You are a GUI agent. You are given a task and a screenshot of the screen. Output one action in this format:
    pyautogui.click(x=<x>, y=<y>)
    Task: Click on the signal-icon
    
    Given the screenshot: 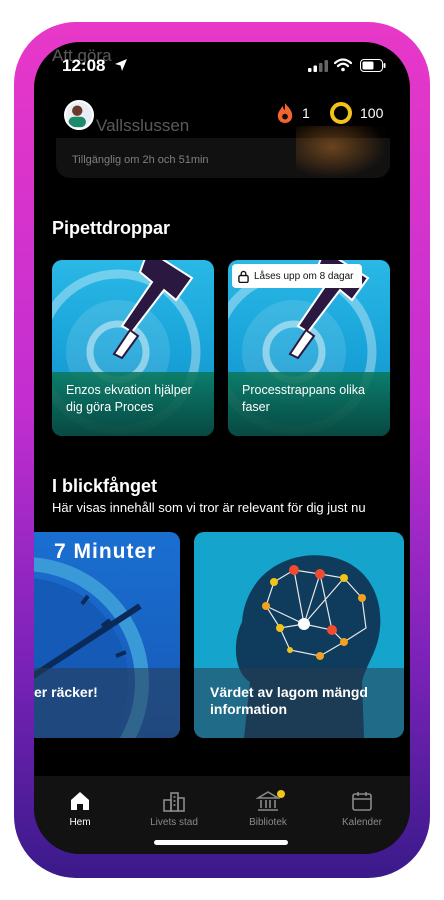 What is the action you would take?
    pyautogui.click(x=318, y=66)
    